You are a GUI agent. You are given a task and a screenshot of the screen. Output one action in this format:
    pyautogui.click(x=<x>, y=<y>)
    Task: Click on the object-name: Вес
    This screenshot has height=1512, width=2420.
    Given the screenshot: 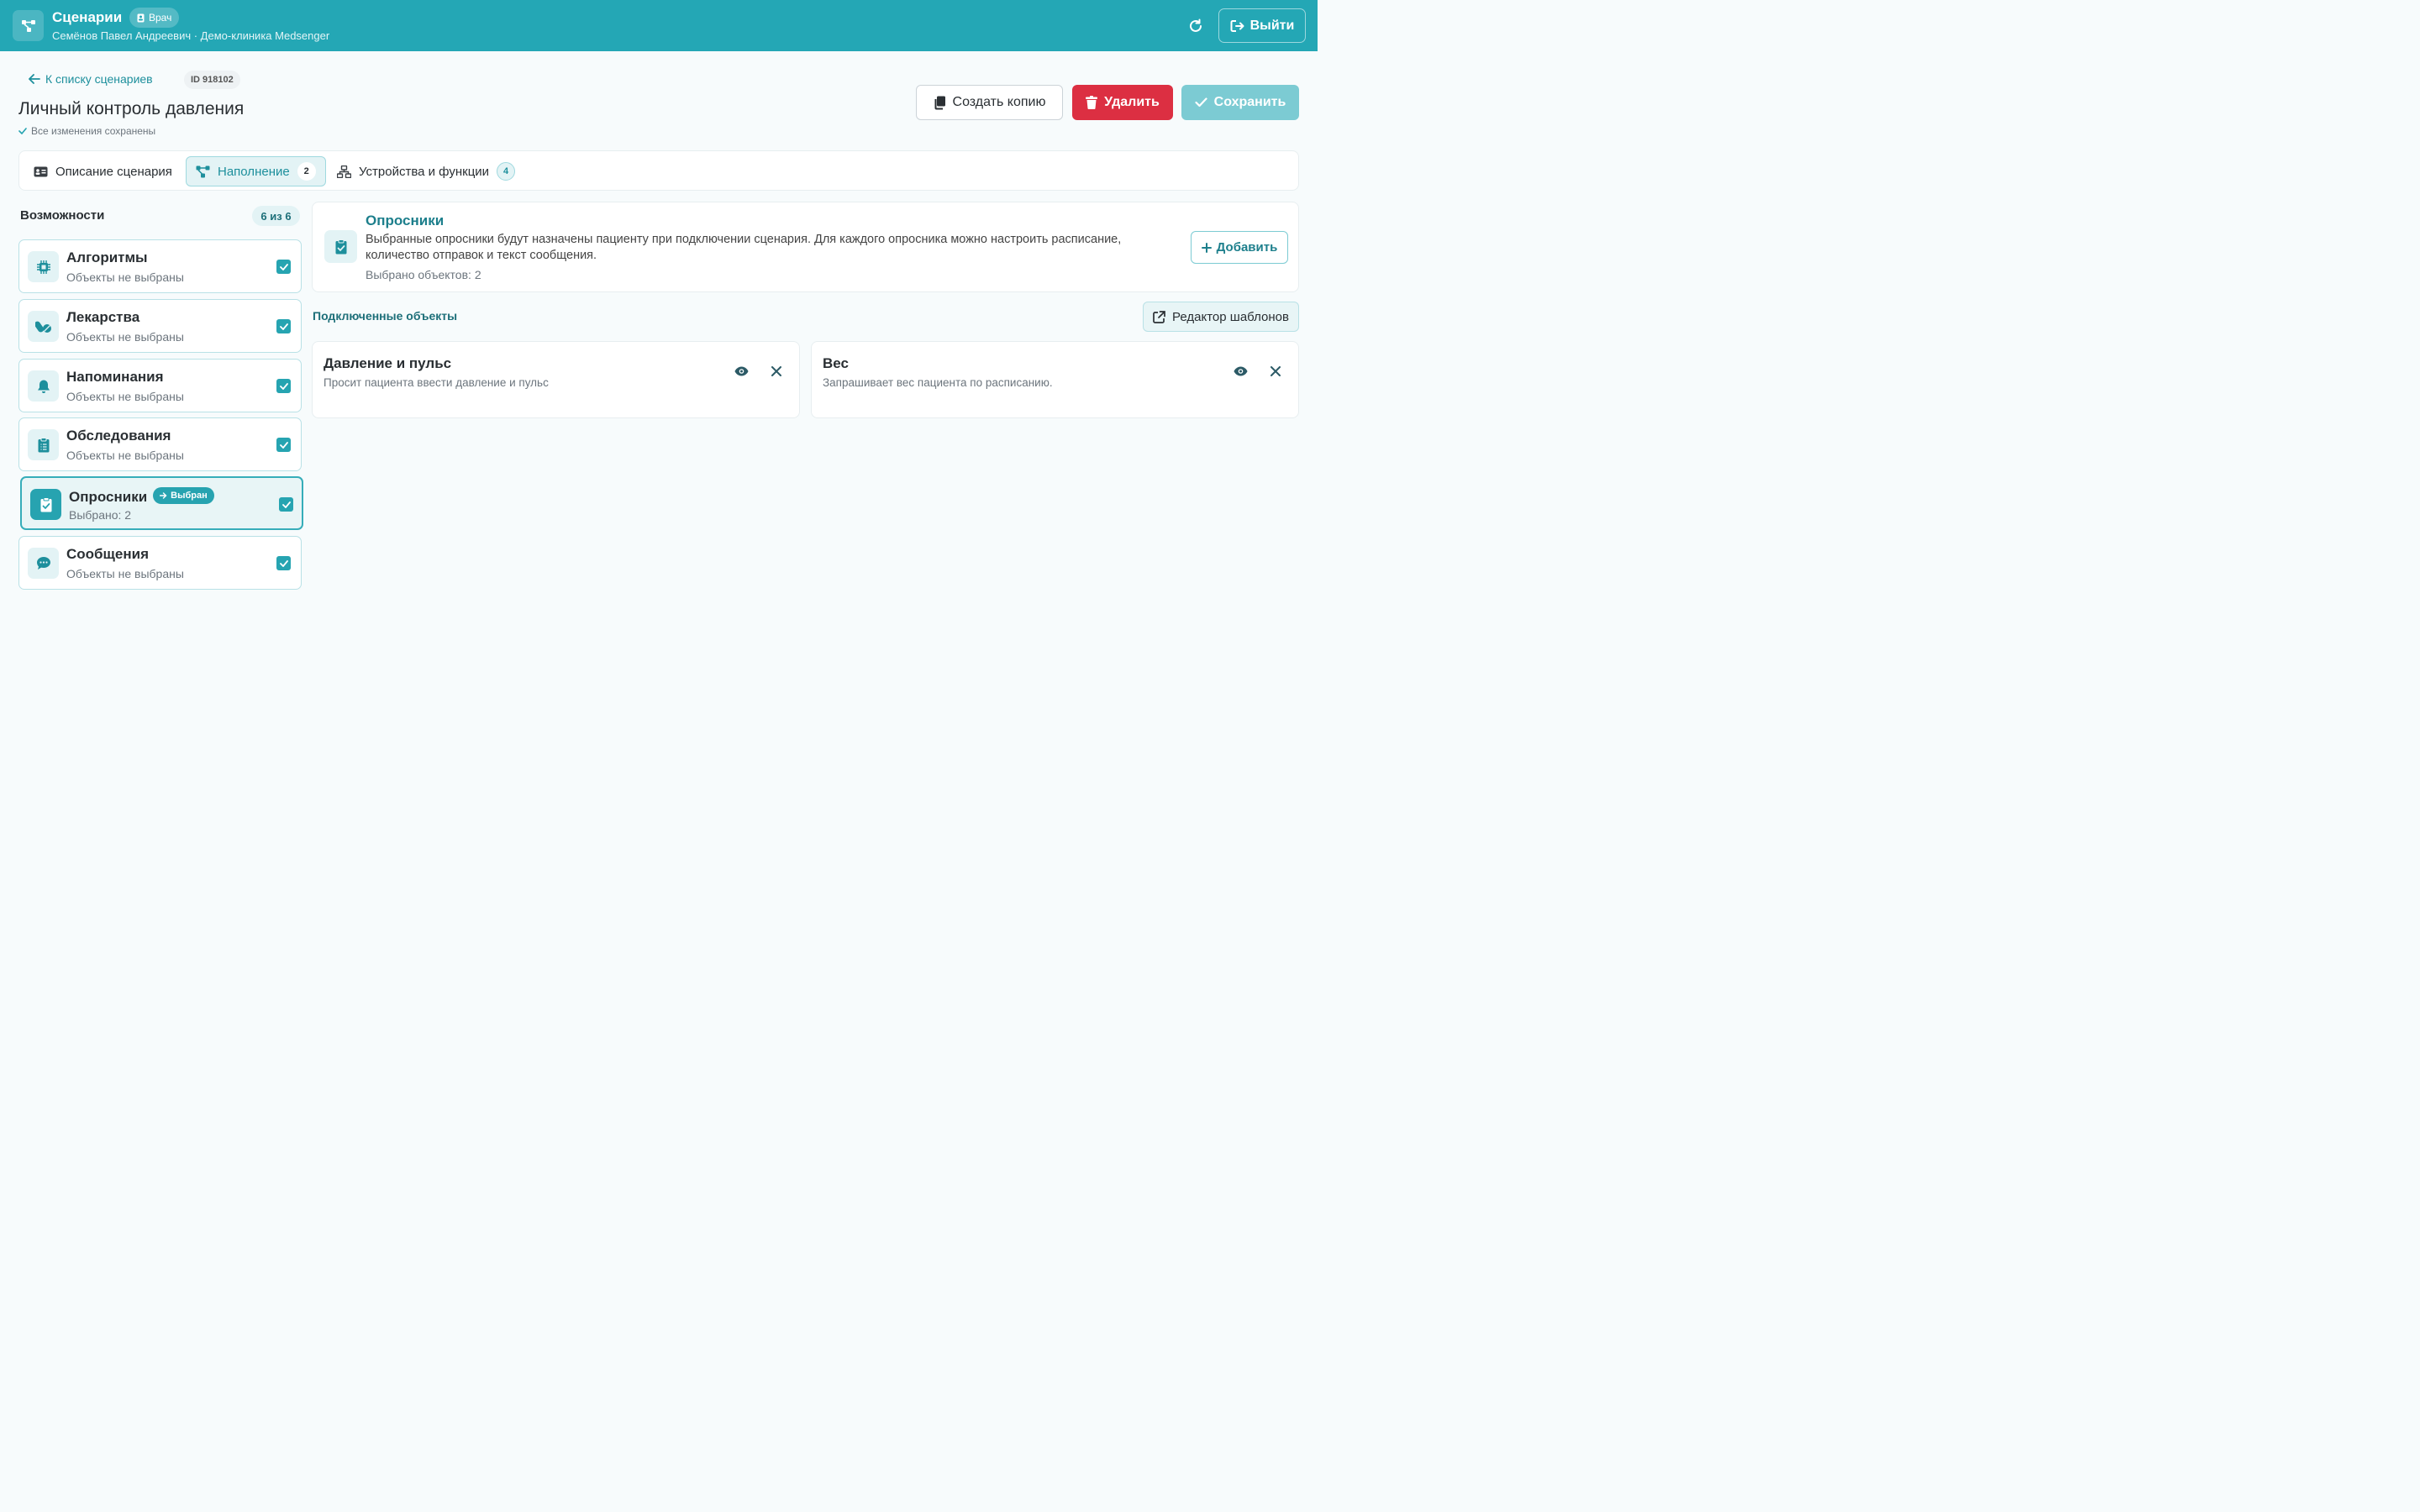 What is the action you would take?
    pyautogui.click(x=836, y=363)
    